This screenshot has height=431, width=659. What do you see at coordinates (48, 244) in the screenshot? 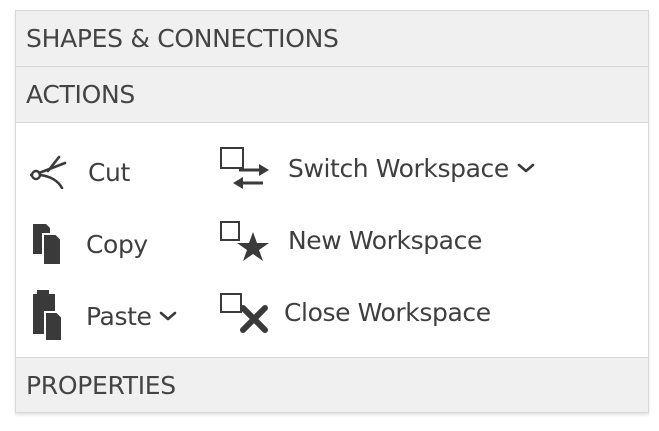
I see `copy-icon` at bounding box center [48, 244].